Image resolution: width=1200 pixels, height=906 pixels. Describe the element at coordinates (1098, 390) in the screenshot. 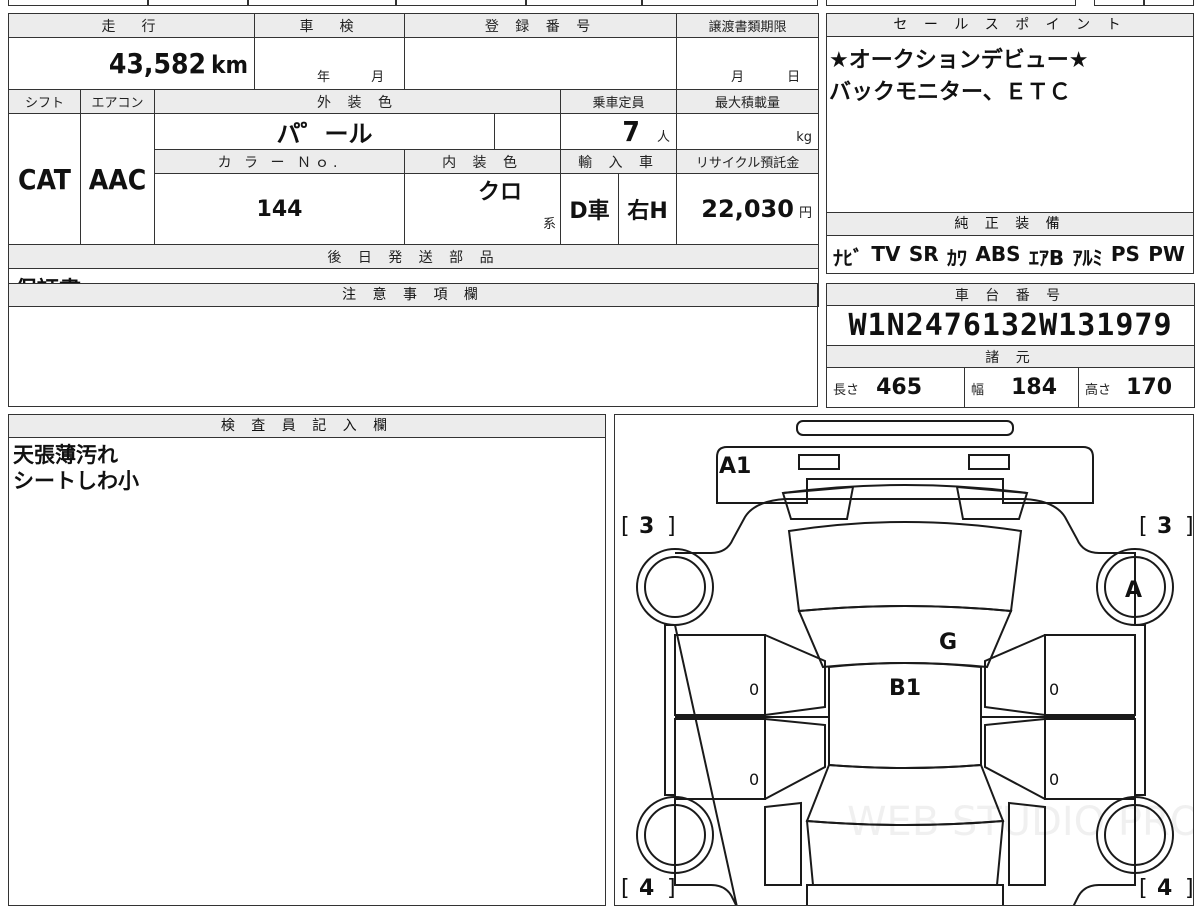

I see `height-label: 高さ` at that location.